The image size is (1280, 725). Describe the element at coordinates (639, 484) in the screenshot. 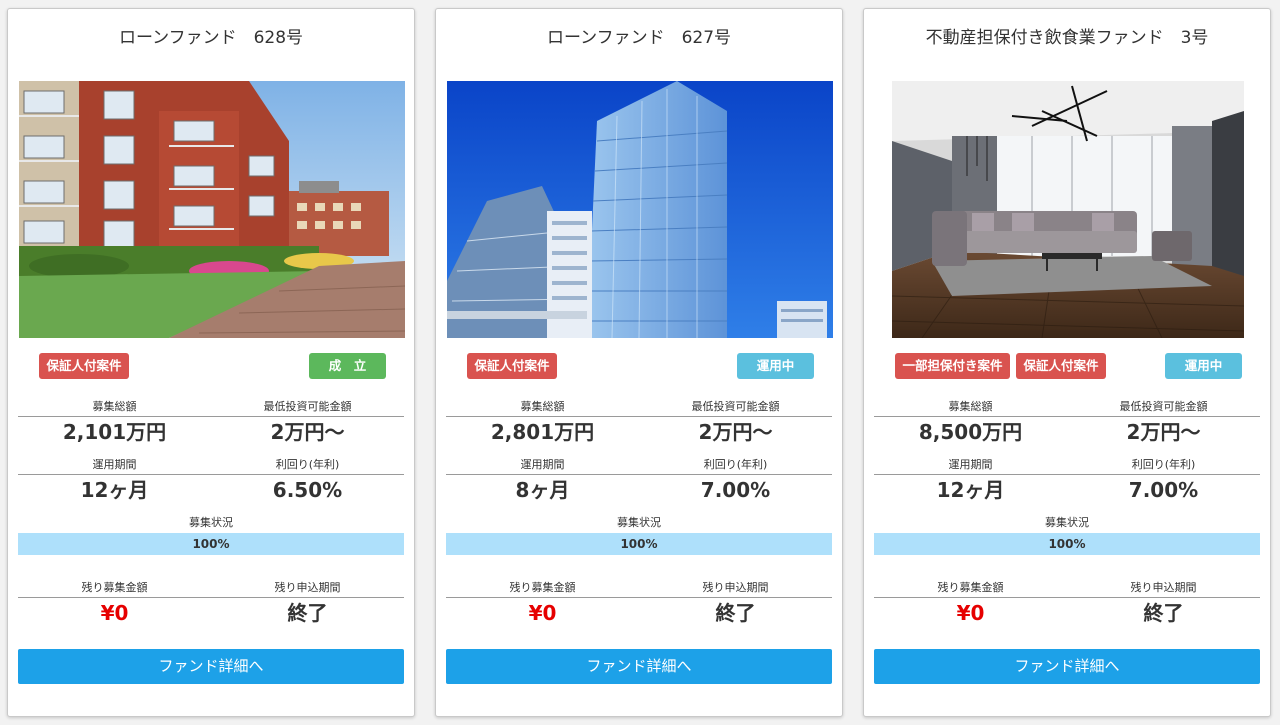

I see `stat-row-term: 運用期間 8ヶ月 利回り(年利) 7.00%` at that location.